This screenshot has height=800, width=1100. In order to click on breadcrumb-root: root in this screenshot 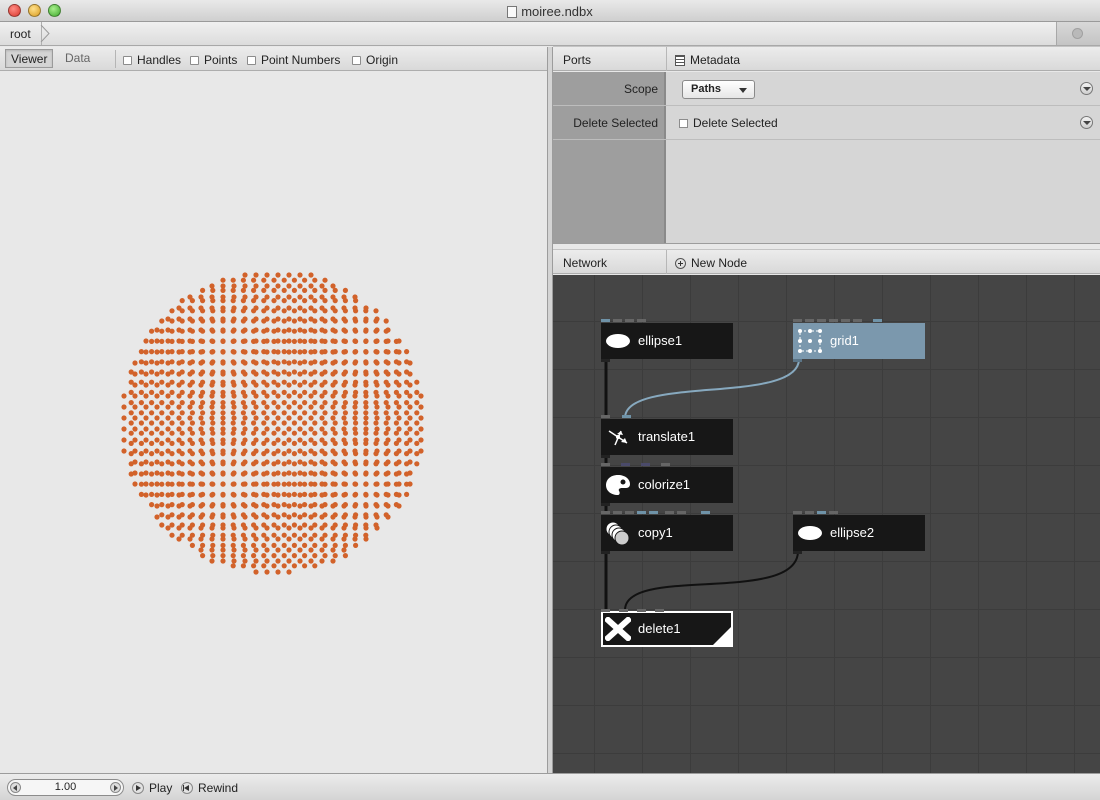, I will do `click(21, 33)`.